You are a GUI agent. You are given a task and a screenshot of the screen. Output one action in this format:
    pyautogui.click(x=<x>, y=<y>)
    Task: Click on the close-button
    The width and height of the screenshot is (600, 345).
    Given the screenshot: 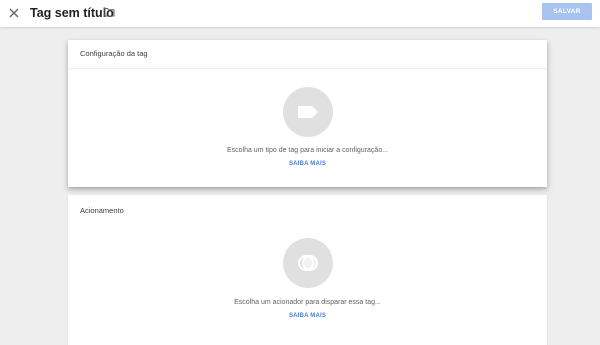 What is the action you would take?
    pyautogui.click(x=14, y=13)
    